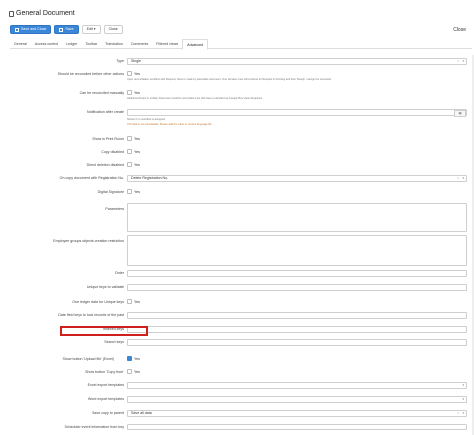 This screenshot has height=435, width=474. Describe the element at coordinates (297, 61) in the screenshot. I see `type-select: Single × ▾` at that location.